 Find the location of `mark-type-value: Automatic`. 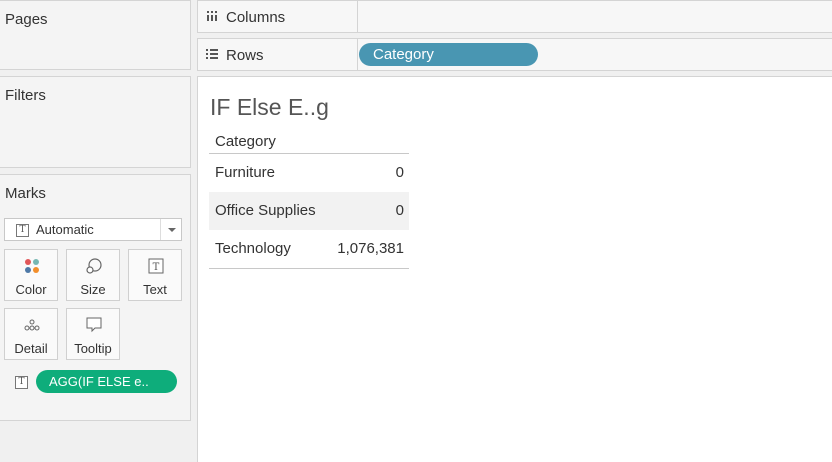

mark-type-value: Automatic is located at coordinates (65, 229).